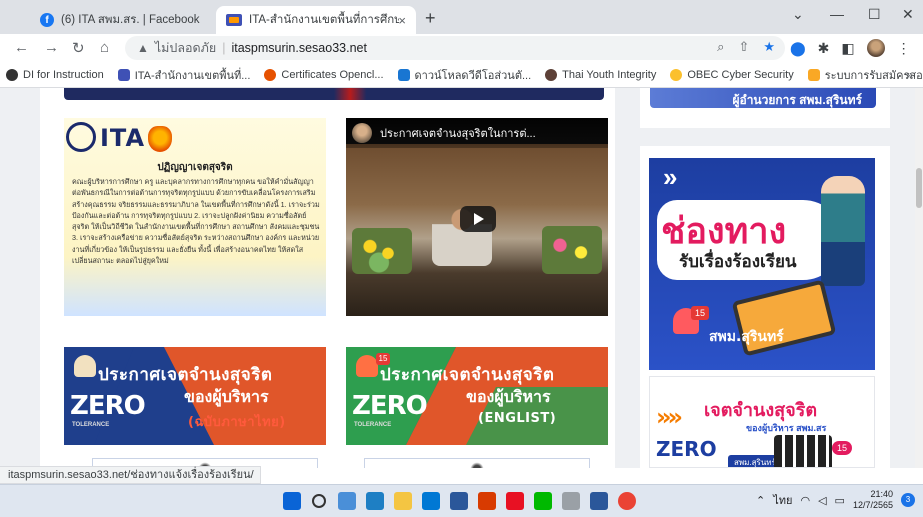  I want to click on menu-icon: ⋮, so click(904, 48).